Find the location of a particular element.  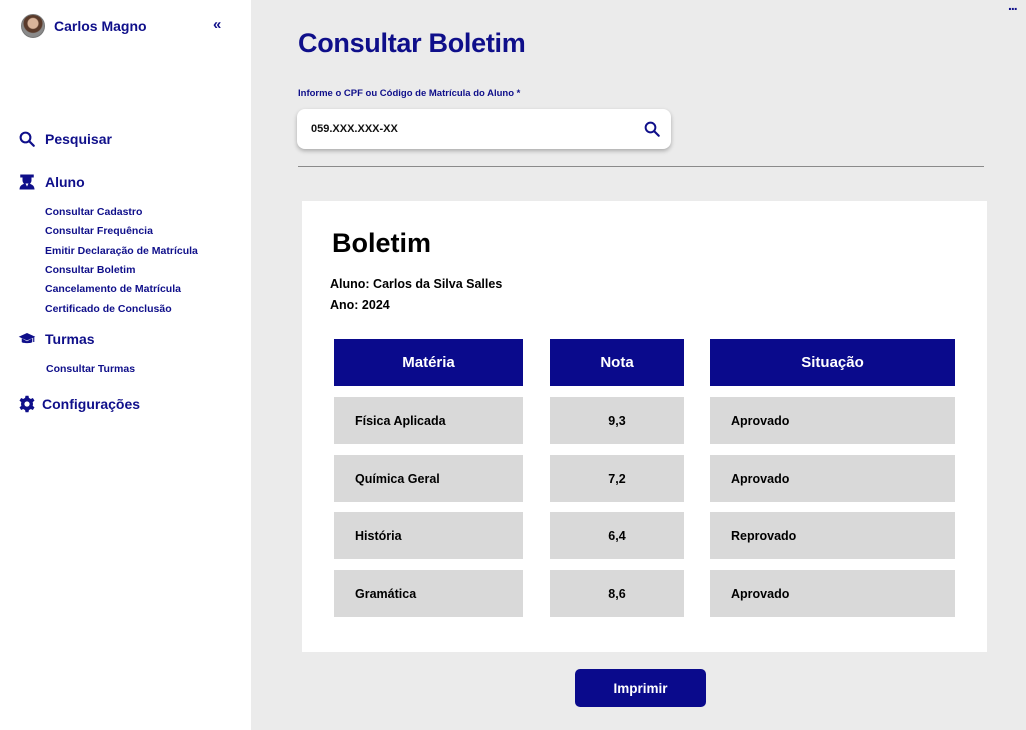

sidebar-item-emitir-declaracao: Emitir Declaração de Matrícula is located at coordinates (121, 251).